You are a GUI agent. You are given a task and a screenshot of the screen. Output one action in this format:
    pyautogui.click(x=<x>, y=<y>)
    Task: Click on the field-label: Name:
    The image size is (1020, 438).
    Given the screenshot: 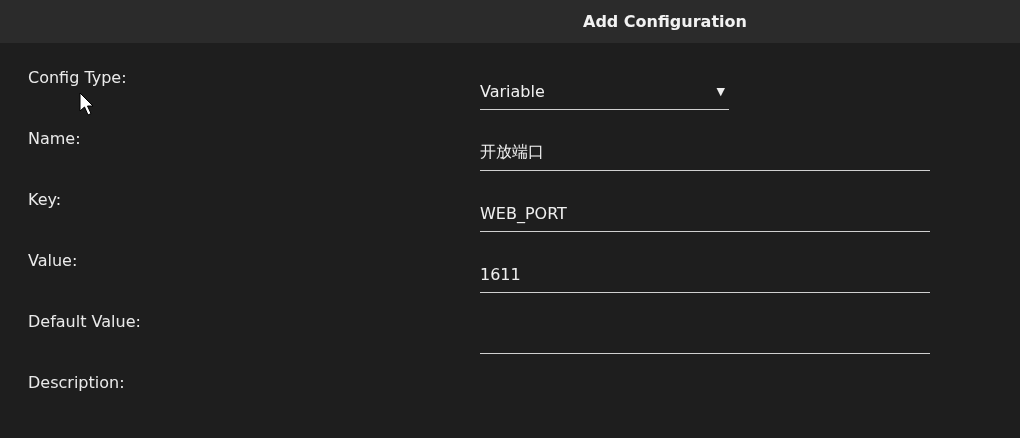 What is the action you would take?
    pyautogui.click(x=54, y=138)
    